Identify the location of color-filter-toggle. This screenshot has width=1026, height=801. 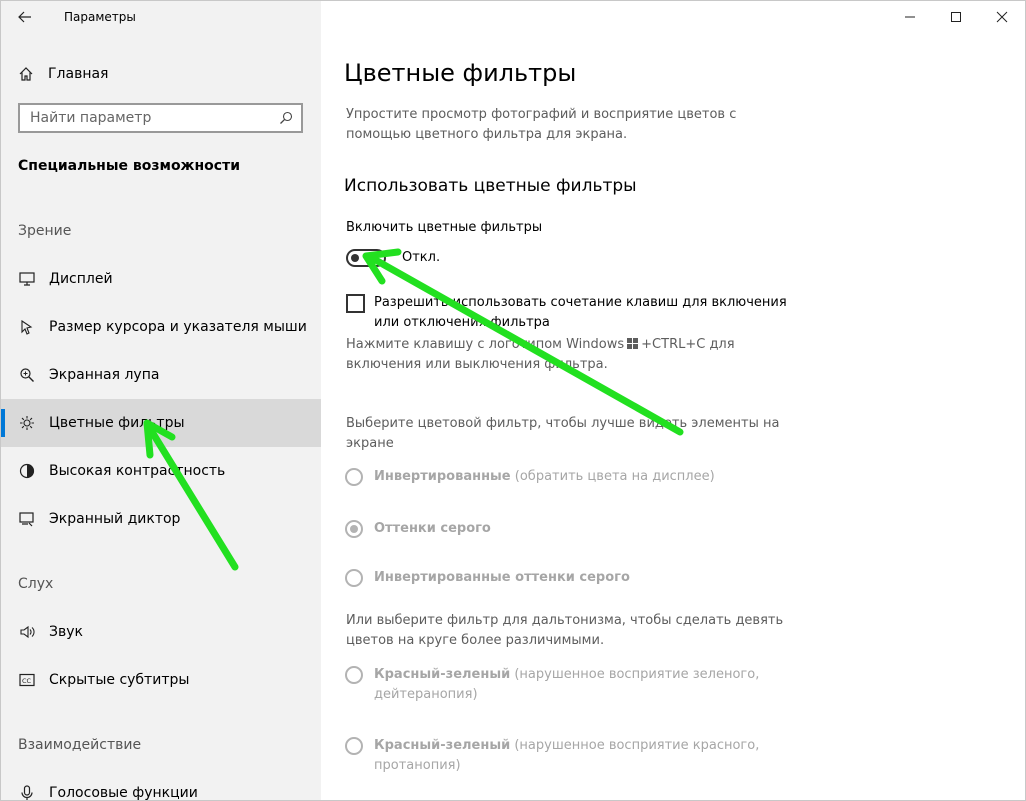
(366, 258).